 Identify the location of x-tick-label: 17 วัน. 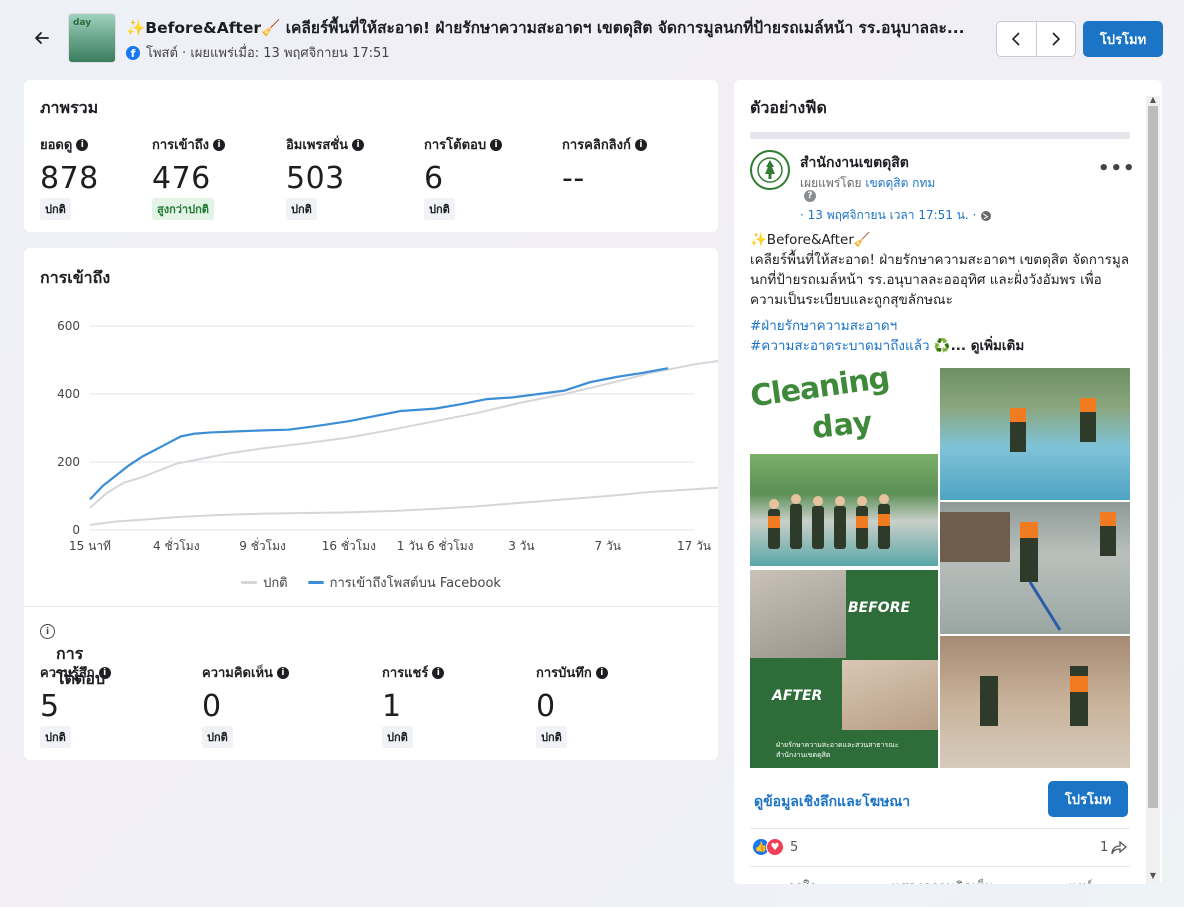
(694, 546).